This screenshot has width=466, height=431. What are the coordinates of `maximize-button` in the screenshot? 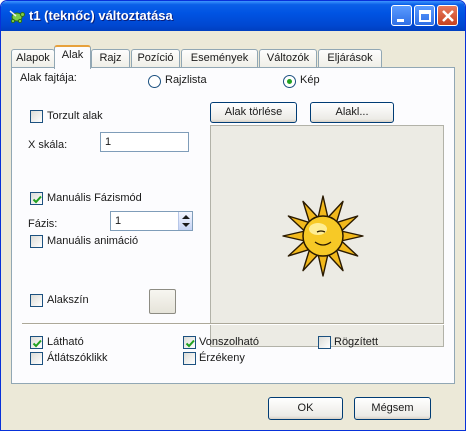 It's located at (424, 15).